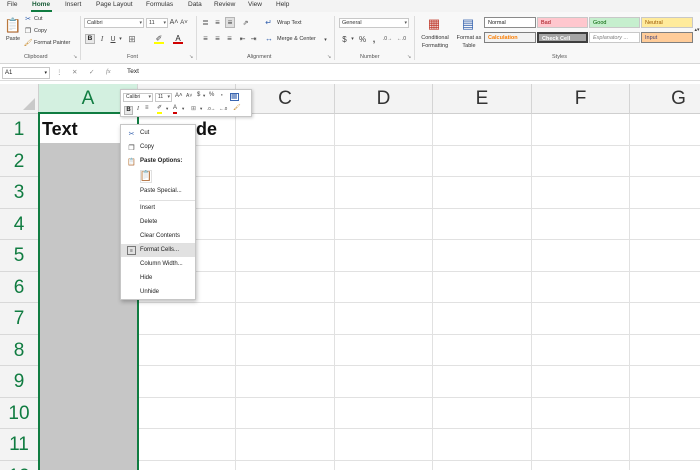 The height and width of the screenshot is (470, 700). What do you see at coordinates (12, 4) in the screenshot?
I see `tab-file: File` at bounding box center [12, 4].